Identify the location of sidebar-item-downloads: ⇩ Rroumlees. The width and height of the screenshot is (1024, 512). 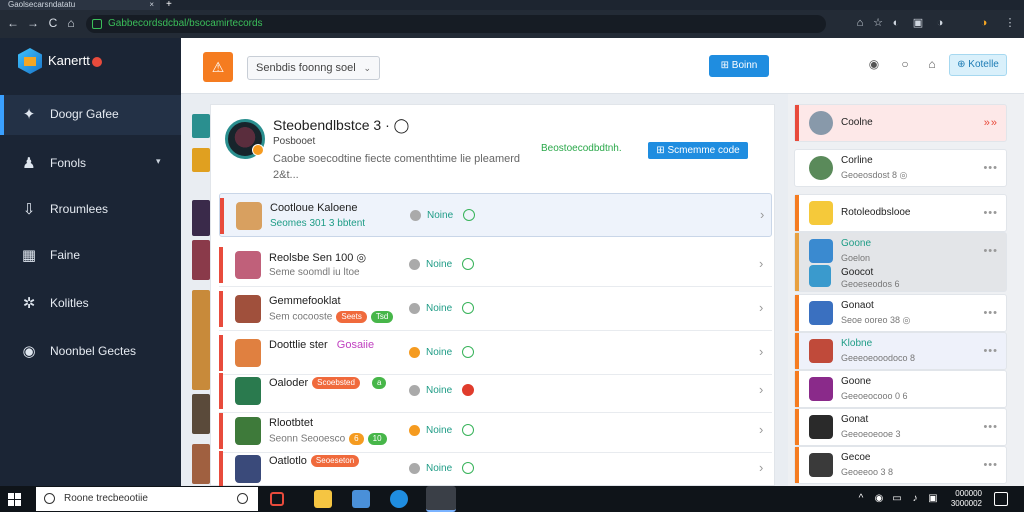
(90, 210).